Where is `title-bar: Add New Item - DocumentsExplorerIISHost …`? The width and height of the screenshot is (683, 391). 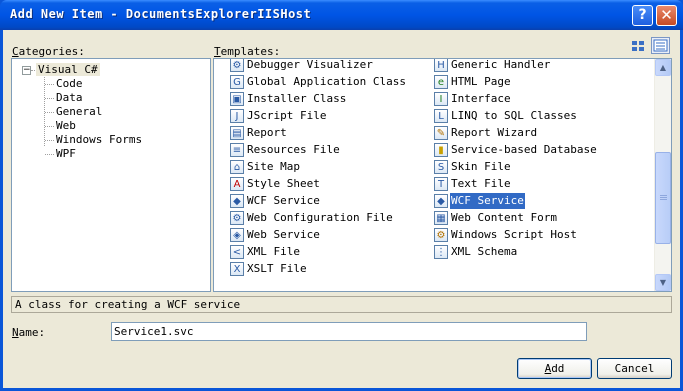 title-bar: Add New Item - DocumentsExplorerIISHost … is located at coordinates (341, 15).